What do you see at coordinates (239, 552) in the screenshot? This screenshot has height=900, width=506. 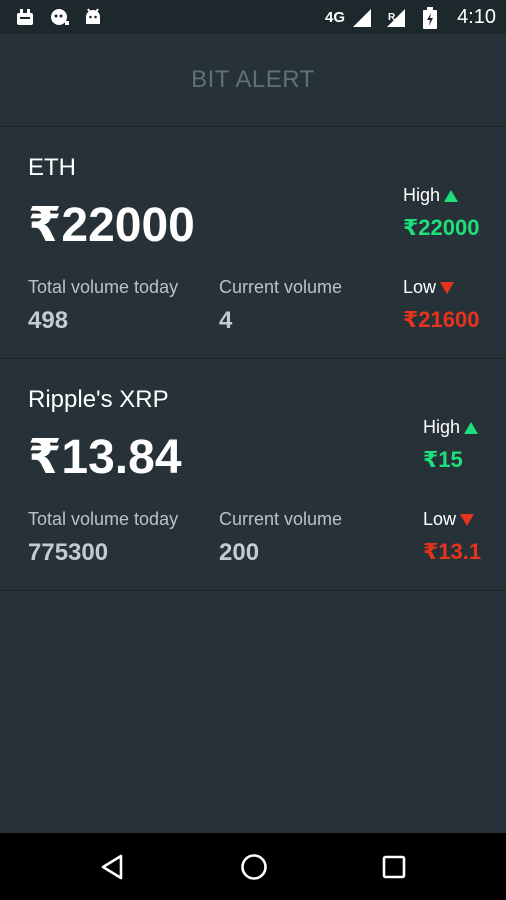 I see `current-volume-value: 200` at bounding box center [239, 552].